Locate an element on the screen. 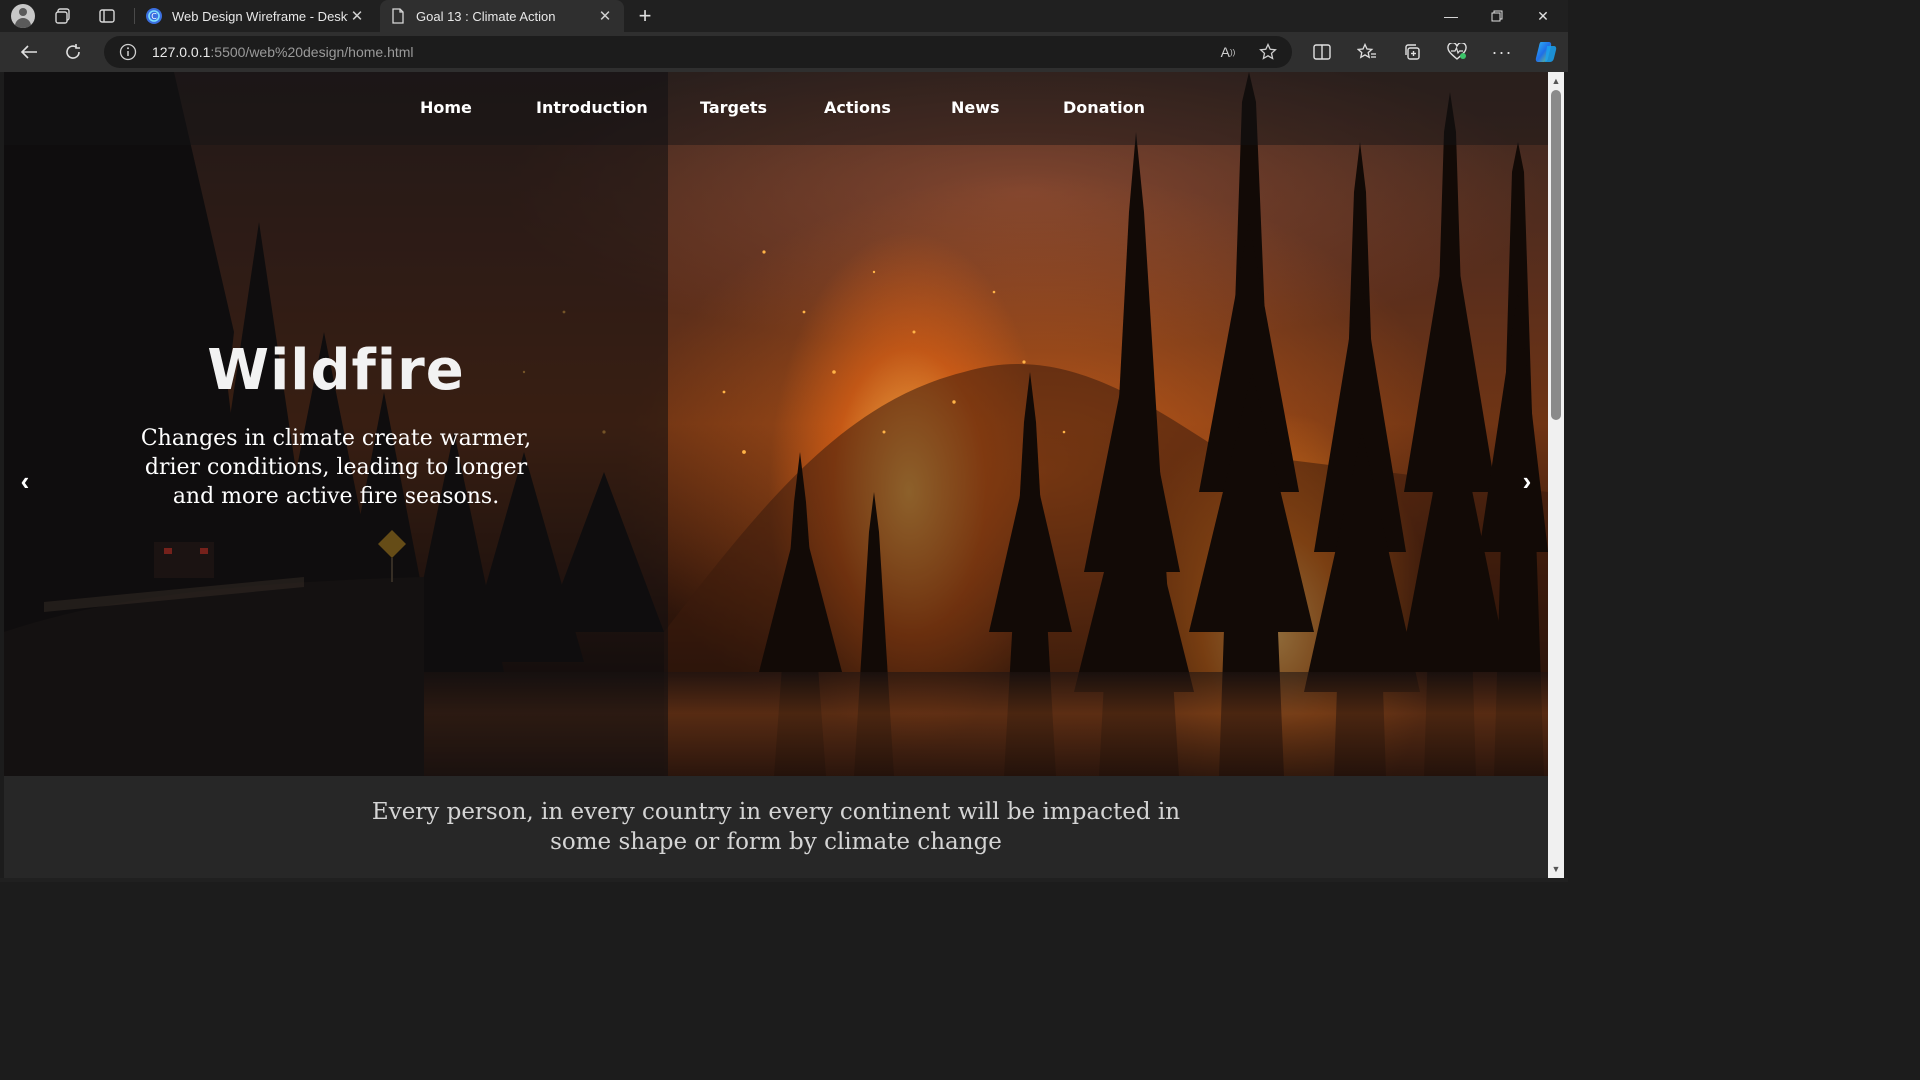 The height and width of the screenshot is (1080, 1920). settings-menu-button: ··· is located at coordinates (1502, 52).